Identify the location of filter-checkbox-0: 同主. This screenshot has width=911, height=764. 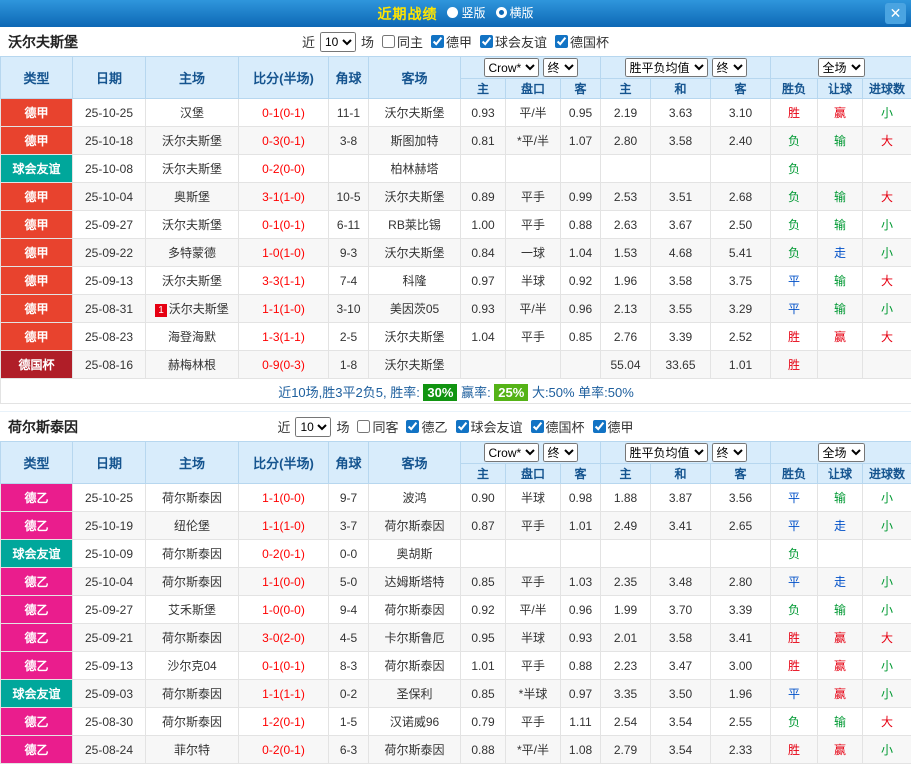
(402, 41).